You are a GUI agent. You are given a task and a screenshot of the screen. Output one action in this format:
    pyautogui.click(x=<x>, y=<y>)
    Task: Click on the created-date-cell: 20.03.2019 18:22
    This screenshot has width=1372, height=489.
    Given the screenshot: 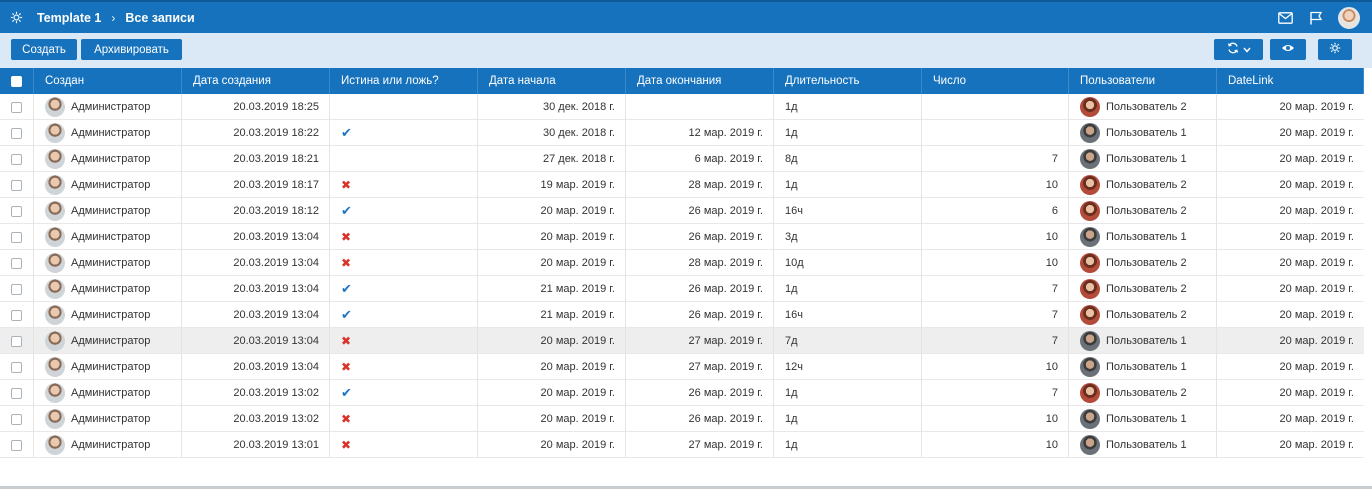 What is the action you would take?
    pyautogui.click(x=256, y=133)
    